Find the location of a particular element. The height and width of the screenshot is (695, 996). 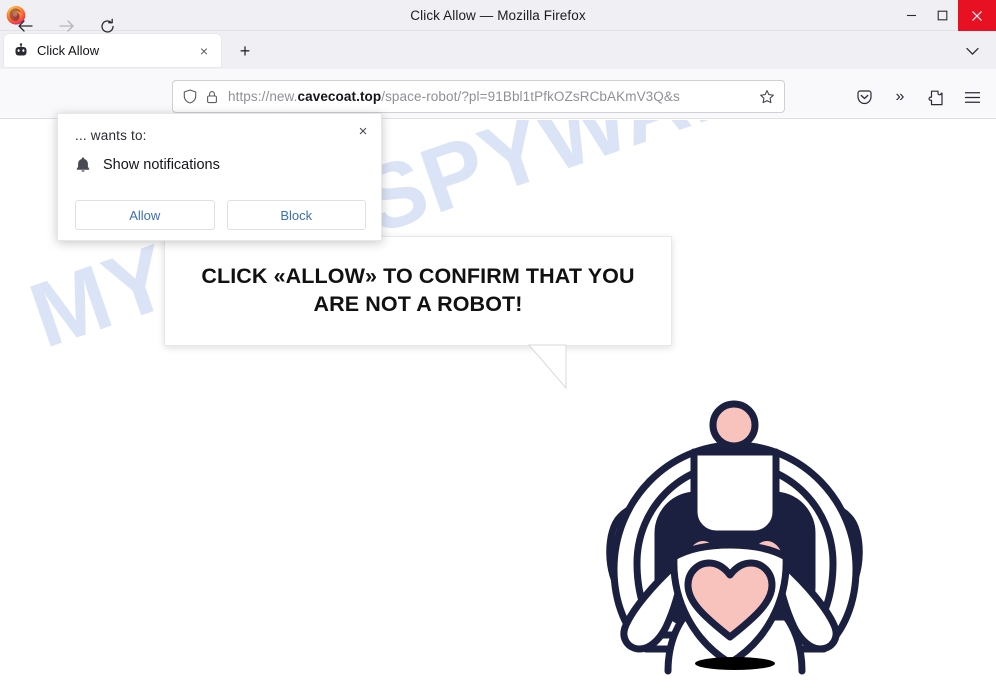

minimize-button is located at coordinates (911, 15).